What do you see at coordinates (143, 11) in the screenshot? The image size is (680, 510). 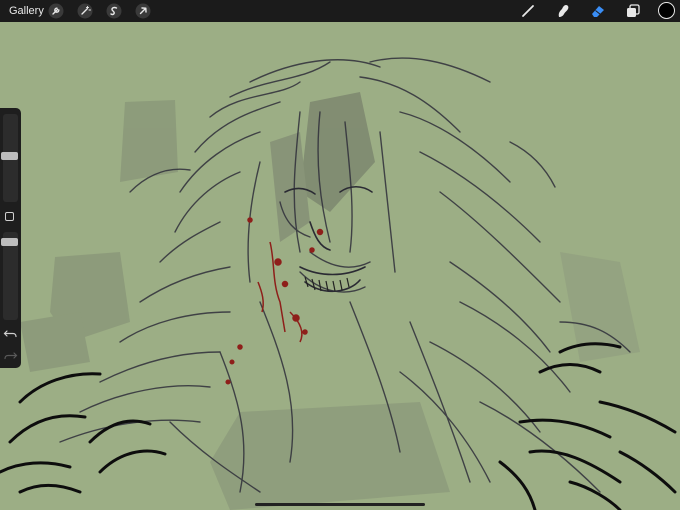 I see `transform-arrow-icon` at bounding box center [143, 11].